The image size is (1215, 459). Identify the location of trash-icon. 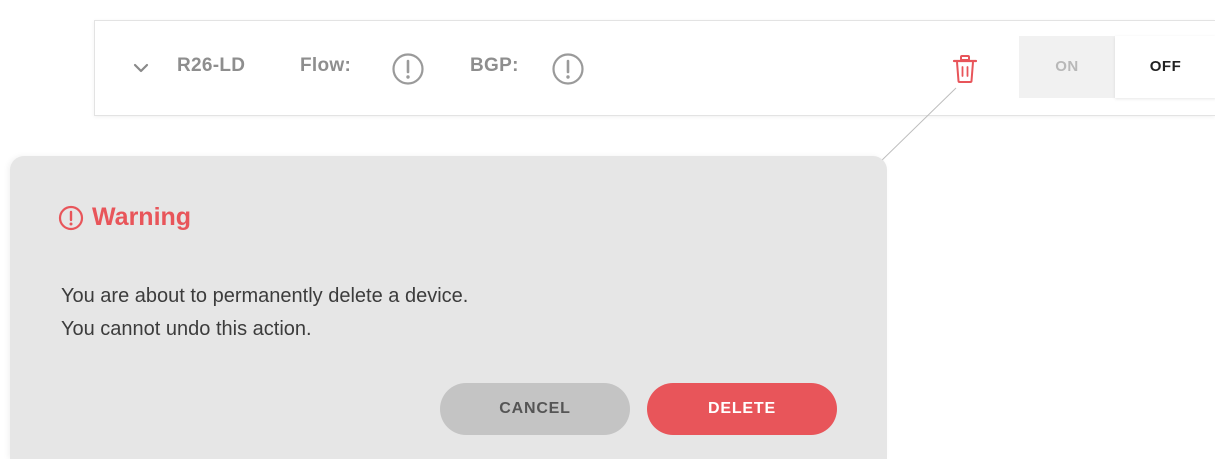
(965, 69).